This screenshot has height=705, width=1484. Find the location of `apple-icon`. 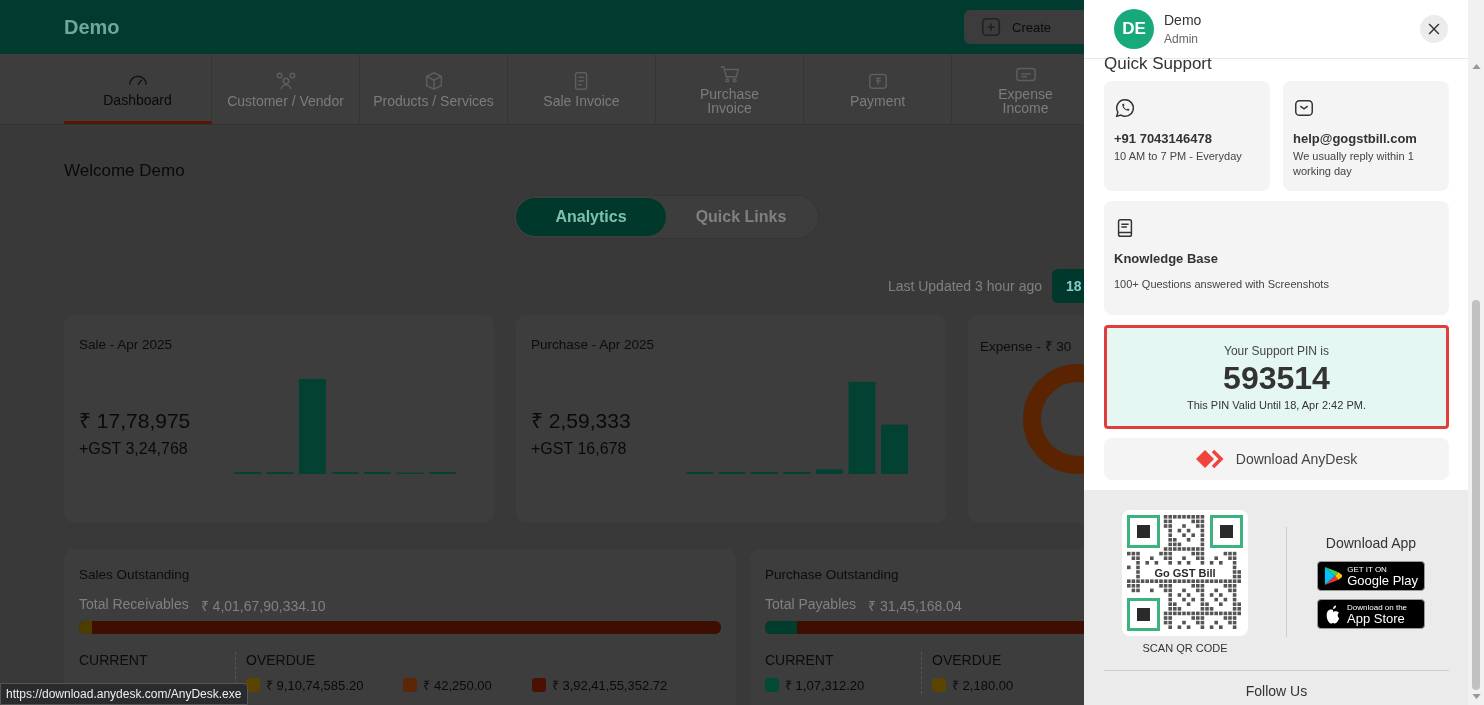

apple-icon is located at coordinates (1333, 614).